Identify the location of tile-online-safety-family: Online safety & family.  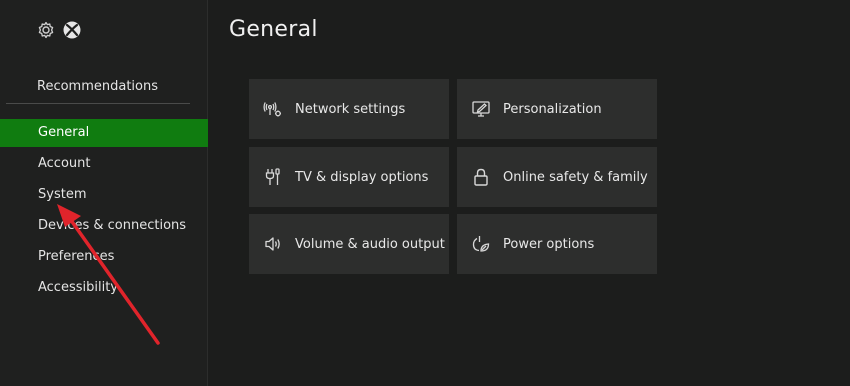
(557, 177).